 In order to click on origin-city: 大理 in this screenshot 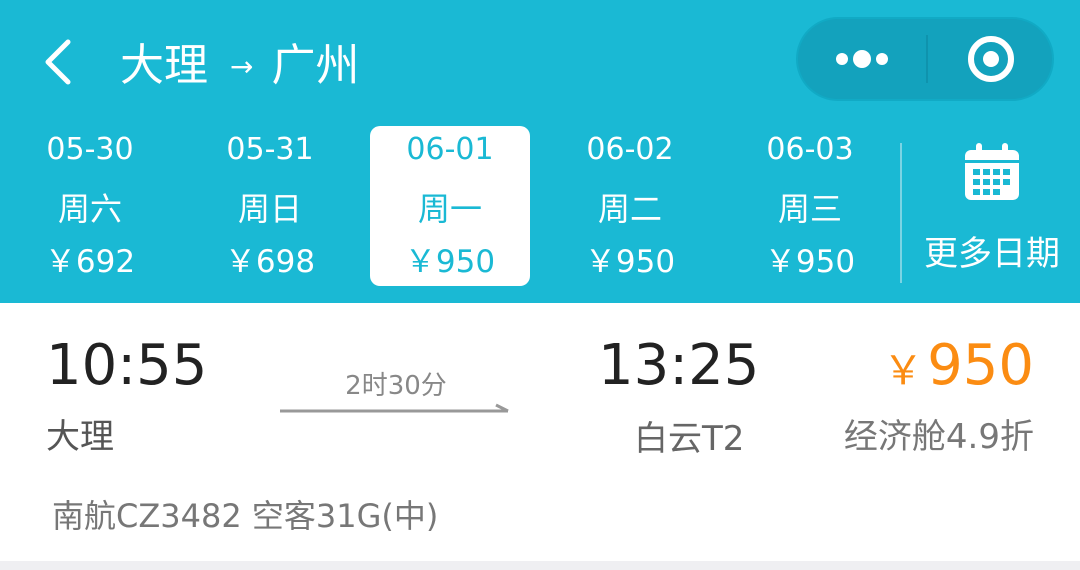, I will do `click(164, 65)`.